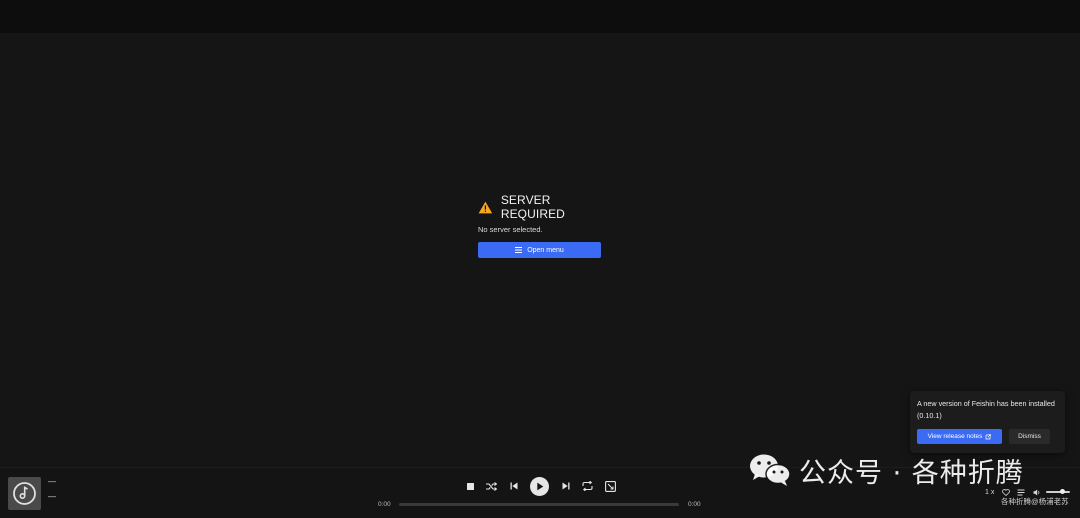 Image resolution: width=1080 pixels, height=518 pixels. Describe the element at coordinates (911, 473) in the screenshot. I see `watermark-text: 公众号 · 各种折腾` at that location.